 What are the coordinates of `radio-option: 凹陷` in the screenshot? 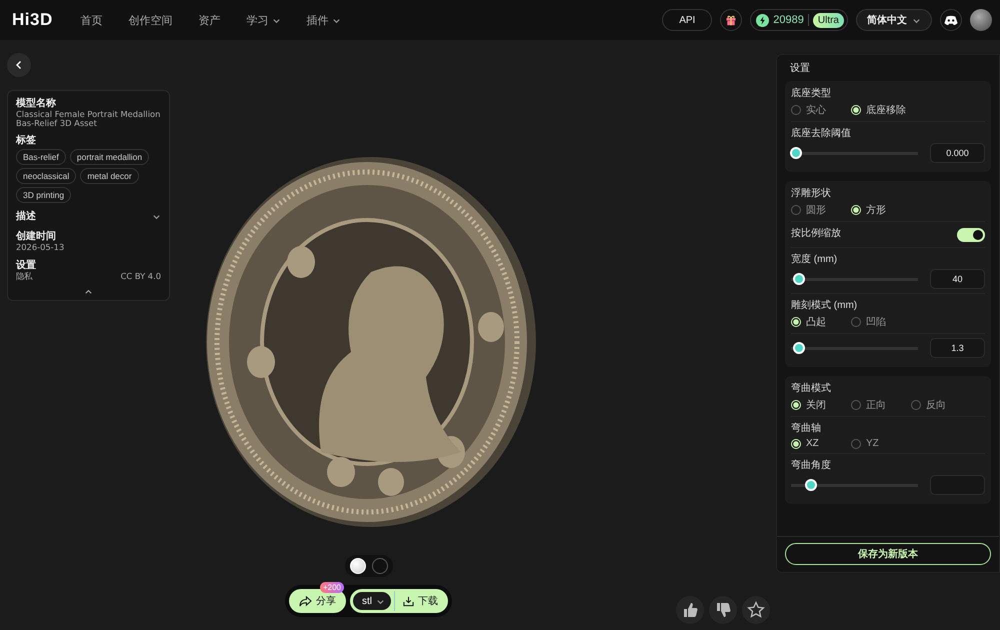 It's located at (881, 322).